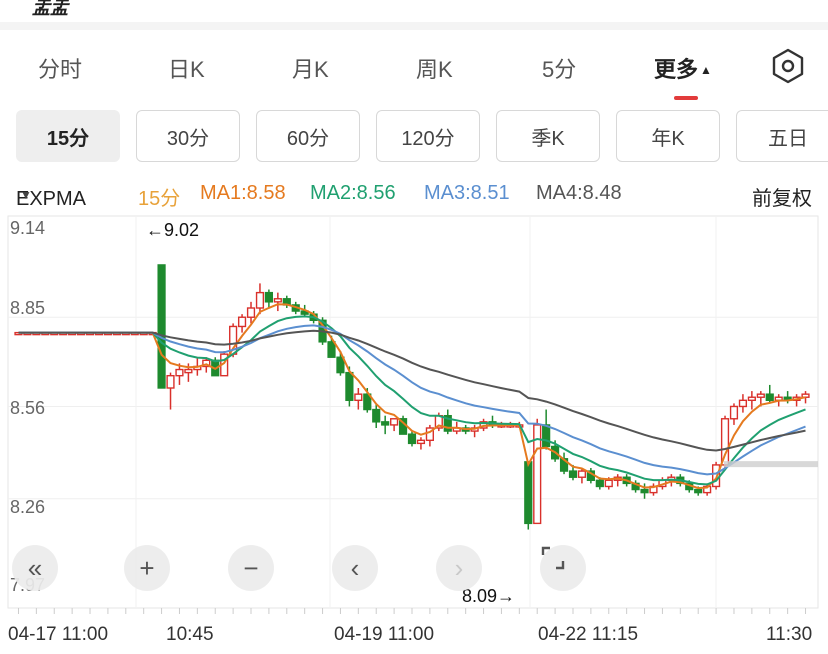  Describe the element at coordinates (384, 634) in the screenshot. I see `x-tick-label: 04-19 11:00` at that location.